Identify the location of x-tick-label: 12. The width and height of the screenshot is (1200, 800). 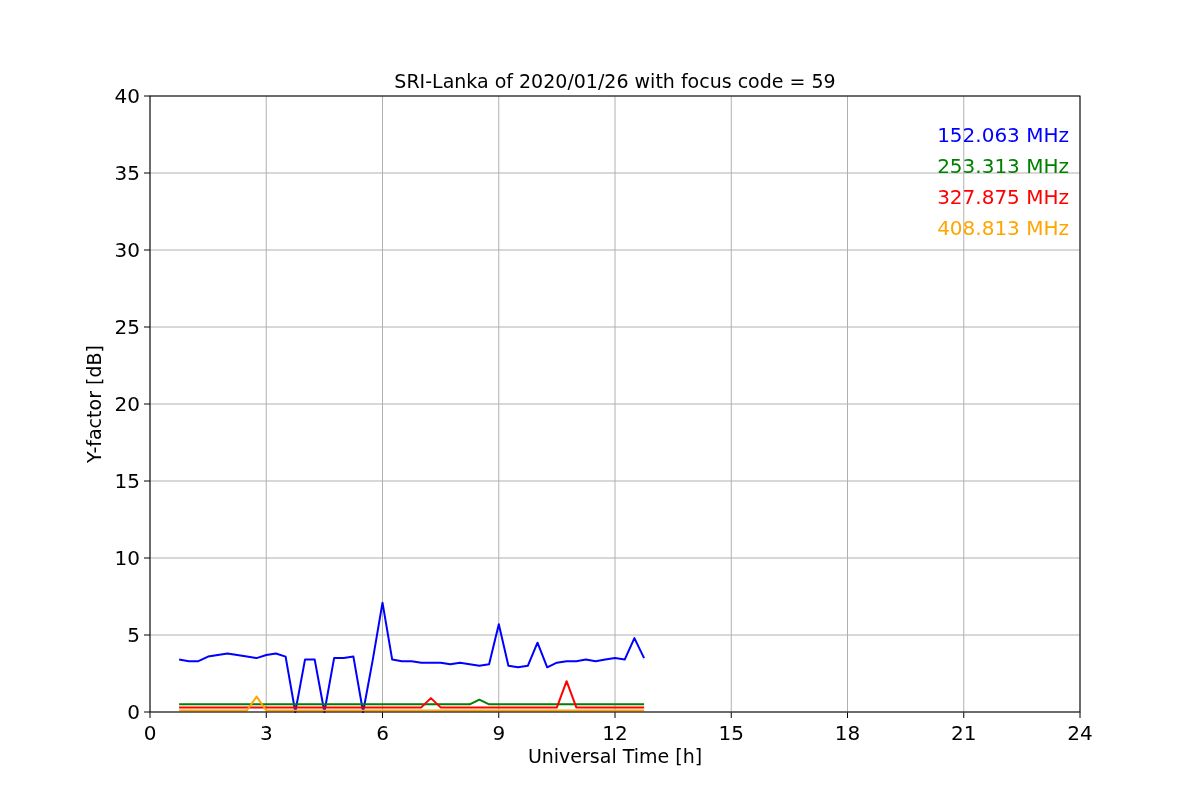
(615, 733).